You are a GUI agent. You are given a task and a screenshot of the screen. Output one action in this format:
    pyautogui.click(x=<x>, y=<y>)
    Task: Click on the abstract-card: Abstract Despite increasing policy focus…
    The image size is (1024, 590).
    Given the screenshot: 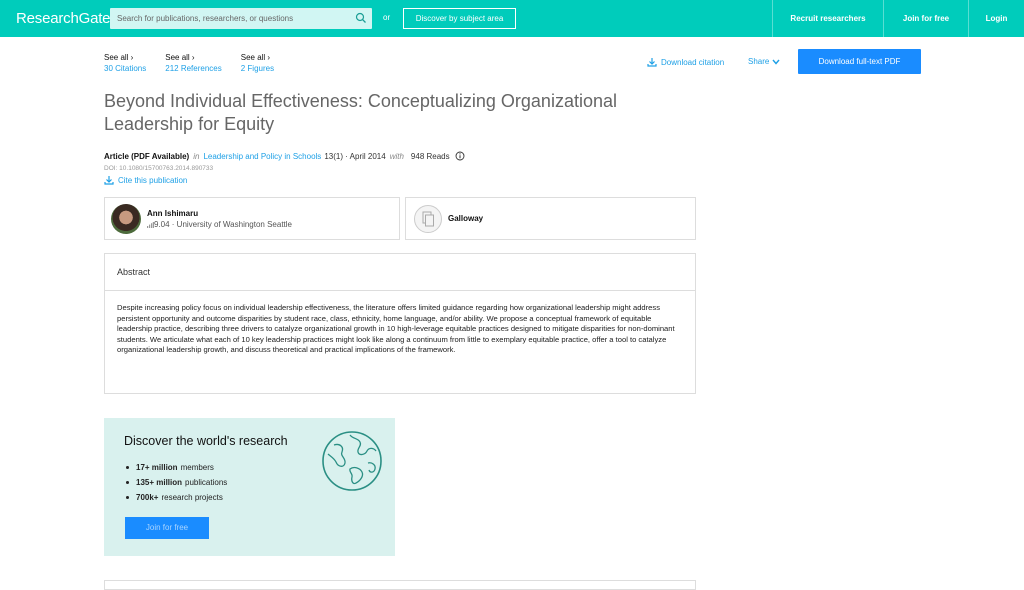 What is the action you would take?
    pyautogui.click(x=400, y=323)
    